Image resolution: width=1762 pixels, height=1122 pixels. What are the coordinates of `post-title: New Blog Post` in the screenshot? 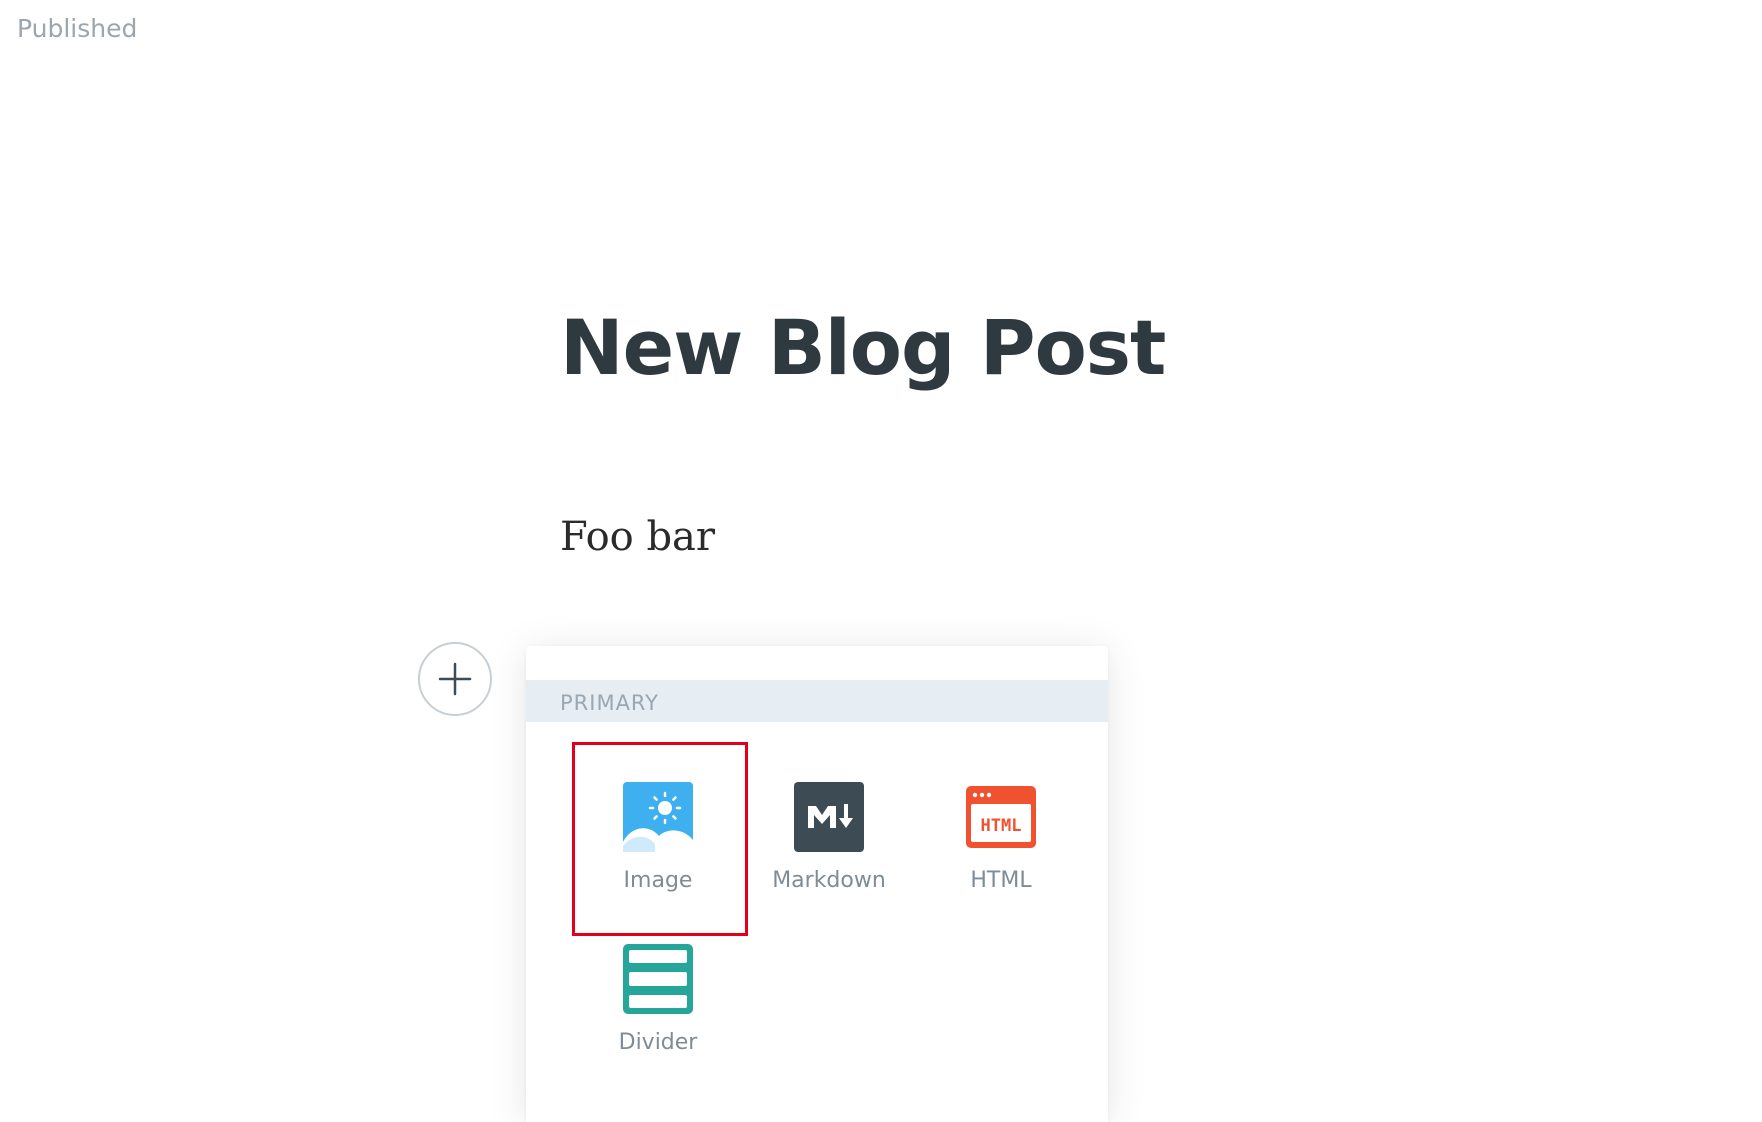 It's located at (863, 348).